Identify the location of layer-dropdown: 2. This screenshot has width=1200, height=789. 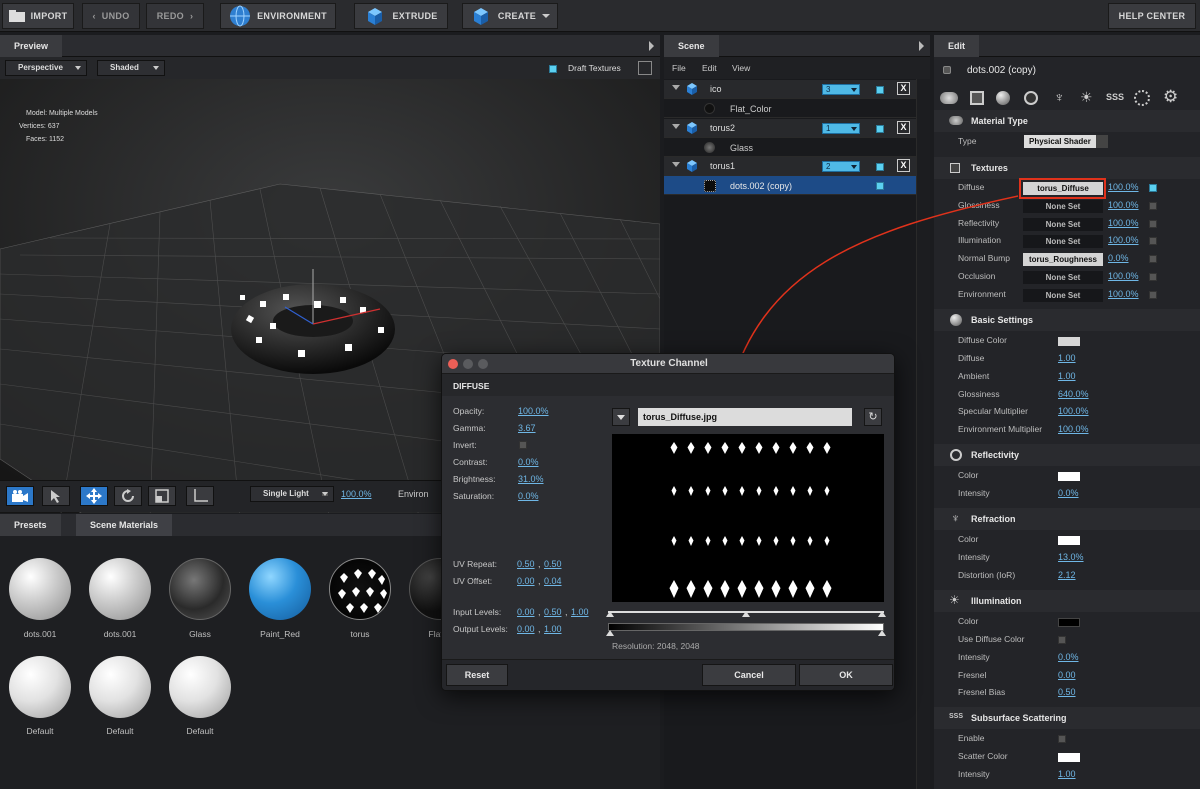
(841, 166).